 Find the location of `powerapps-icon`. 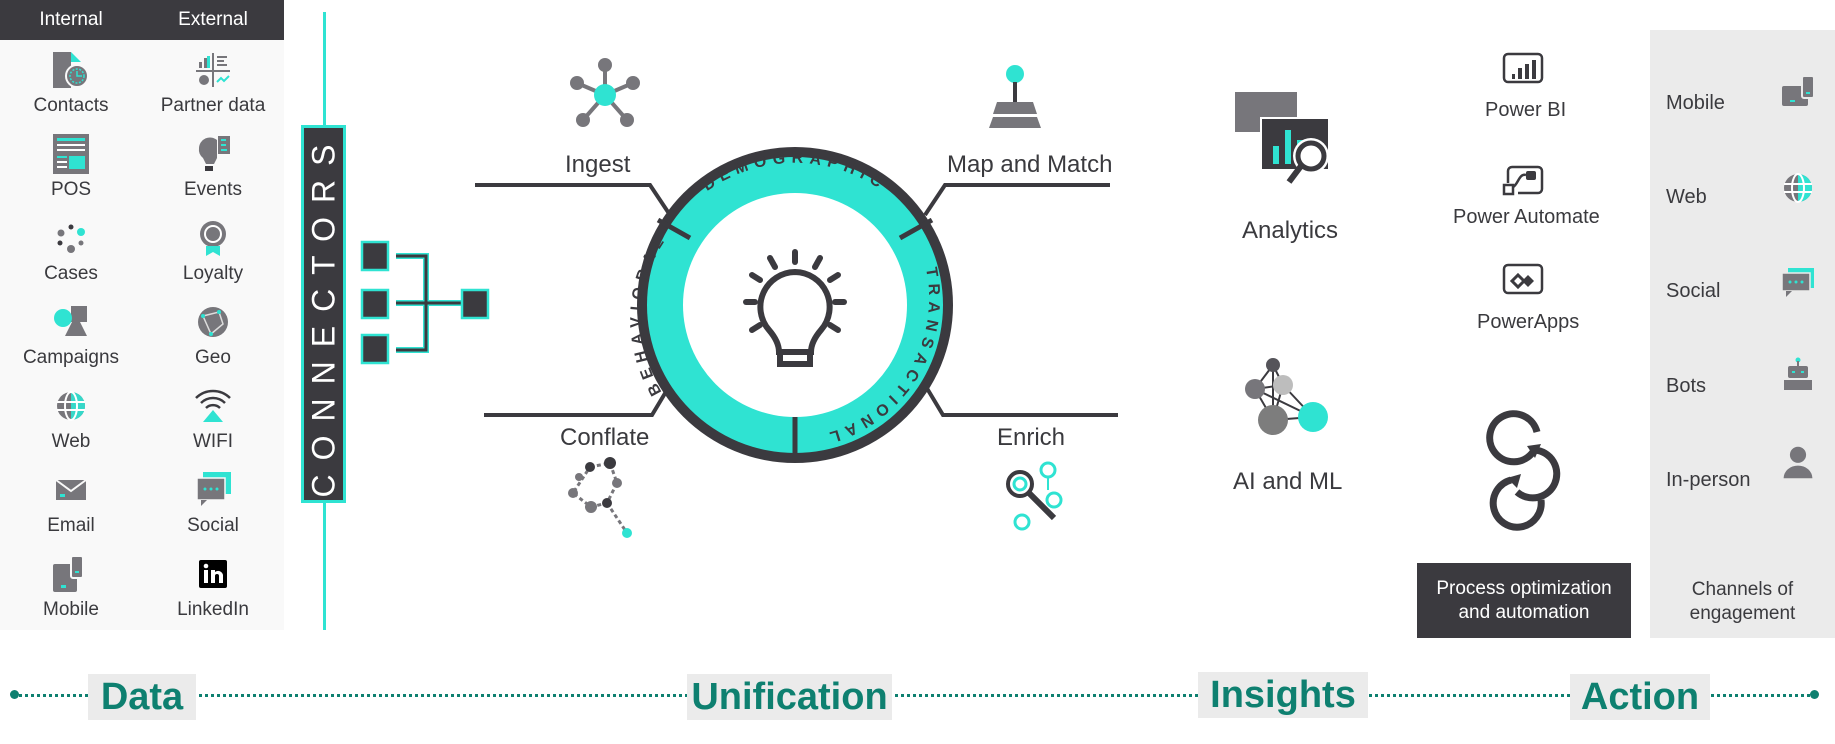

powerapps-icon is located at coordinates (1523, 279).